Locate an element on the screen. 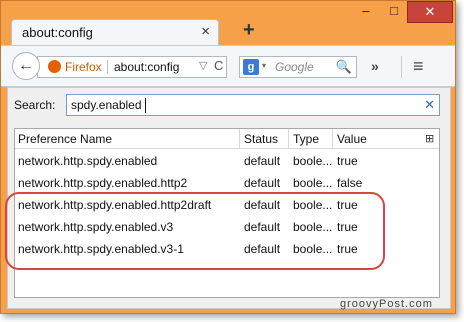 This screenshot has height=322, width=464. clear-filter-icon: ✕ is located at coordinates (429, 105).